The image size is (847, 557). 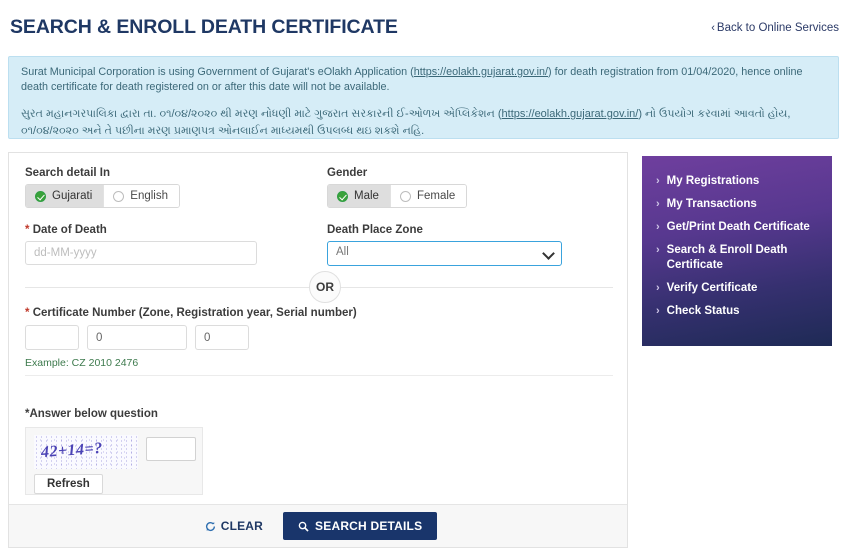 What do you see at coordinates (222, 337) in the screenshot?
I see `certificate-serial-input` at bounding box center [222, 337].